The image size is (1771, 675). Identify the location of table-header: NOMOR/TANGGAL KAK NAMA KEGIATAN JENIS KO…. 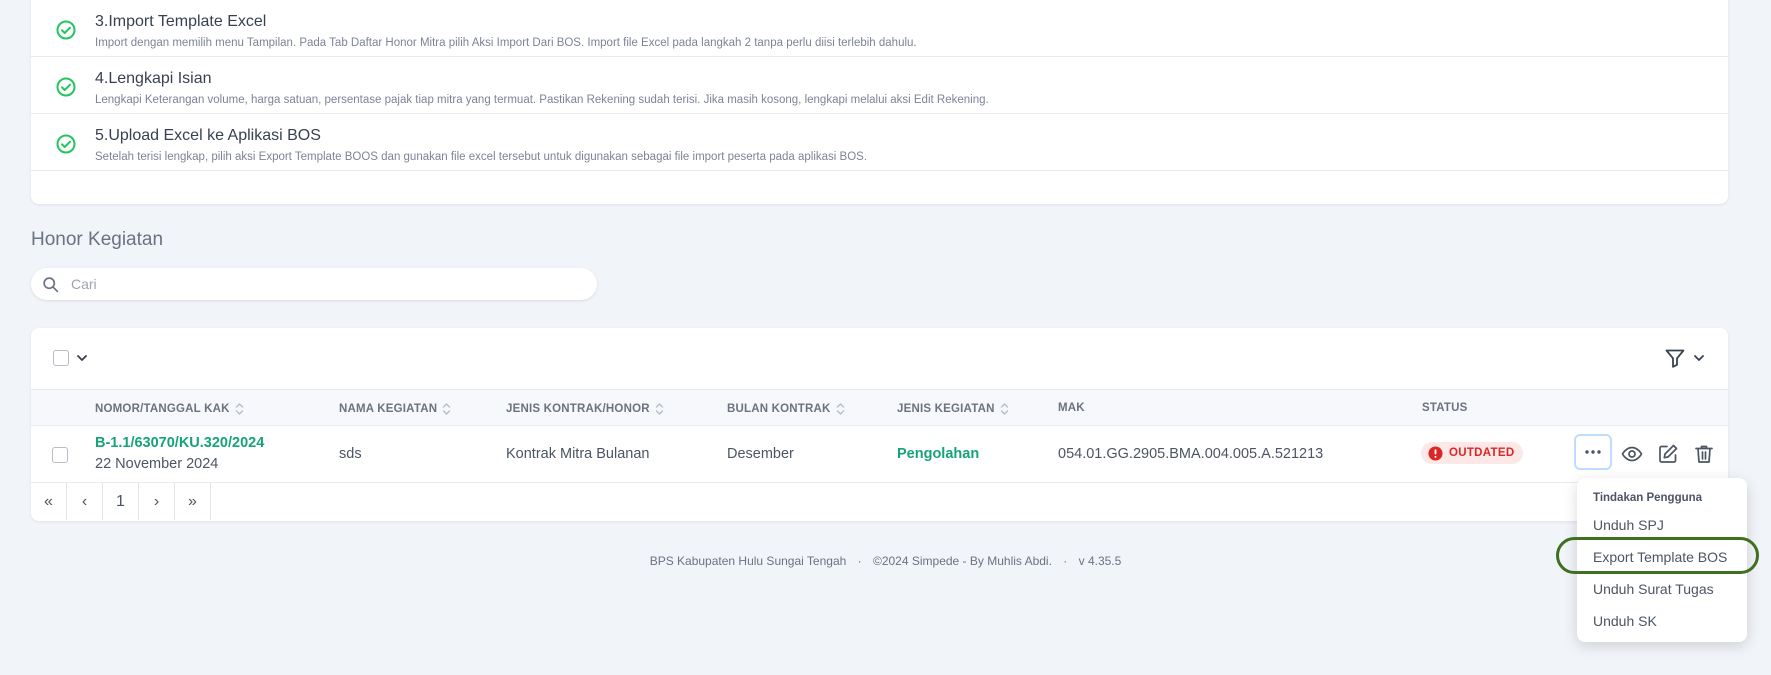
(879, 407).